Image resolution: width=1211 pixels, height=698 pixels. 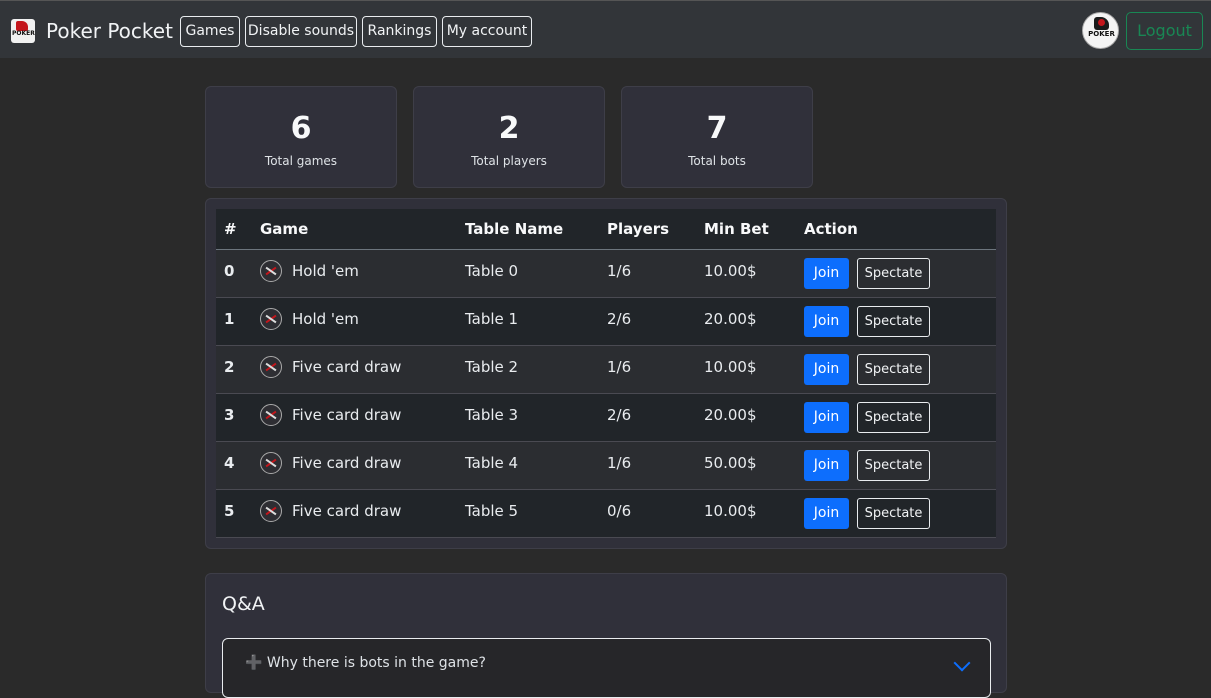 I want to click on logout-button: Logout, so click(x=1164, y=31).